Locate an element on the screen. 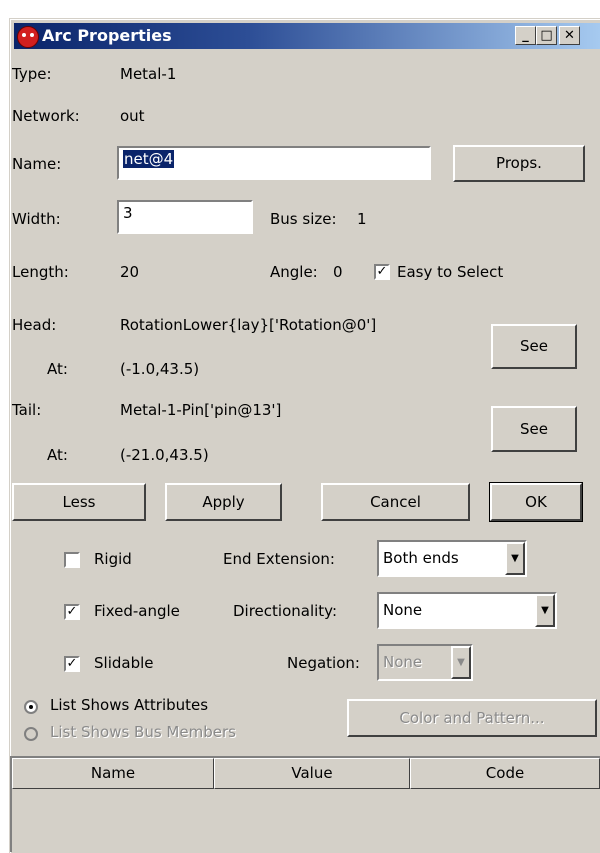 This screenshot has height=853, width=600. directionality-select: None ▼ is located at coordinates (467, 610).